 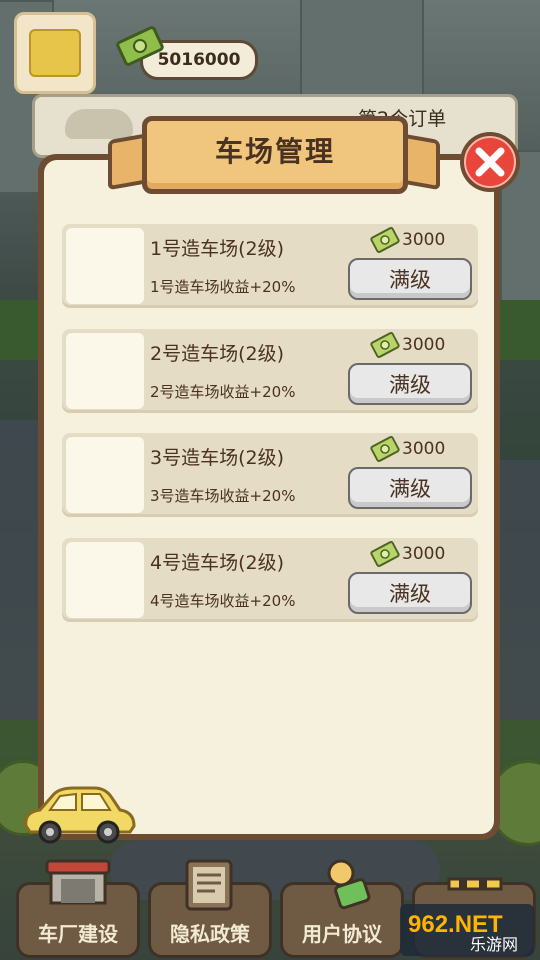 I want to click on nav-label: 用户协议, so click(x=342, y=934).